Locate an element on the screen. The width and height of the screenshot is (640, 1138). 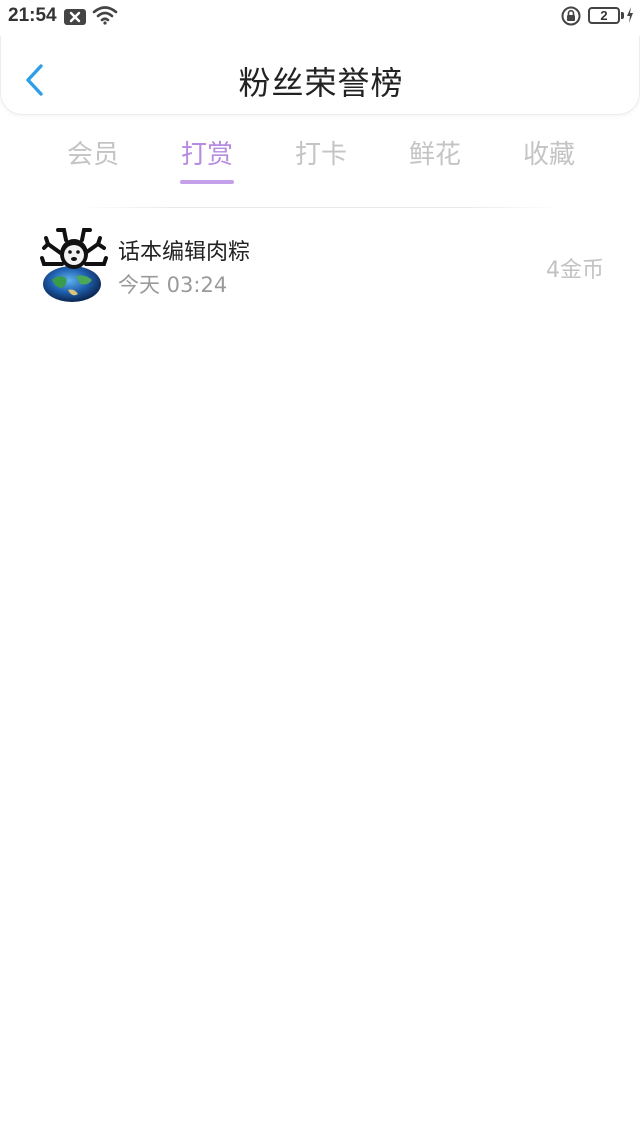
status-bar: 21:54 2 is located at coordinates (320, 18).